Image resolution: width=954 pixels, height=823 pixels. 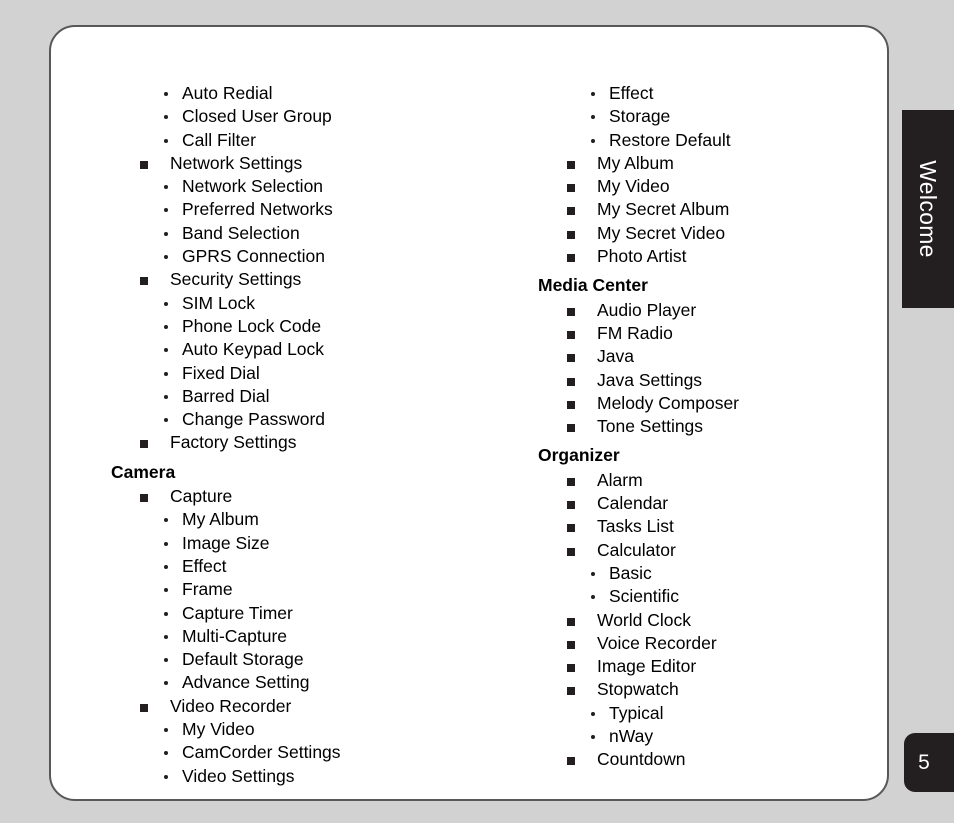 I want to click on menu-item-label: Network Selection, so click(x=253, y=186).